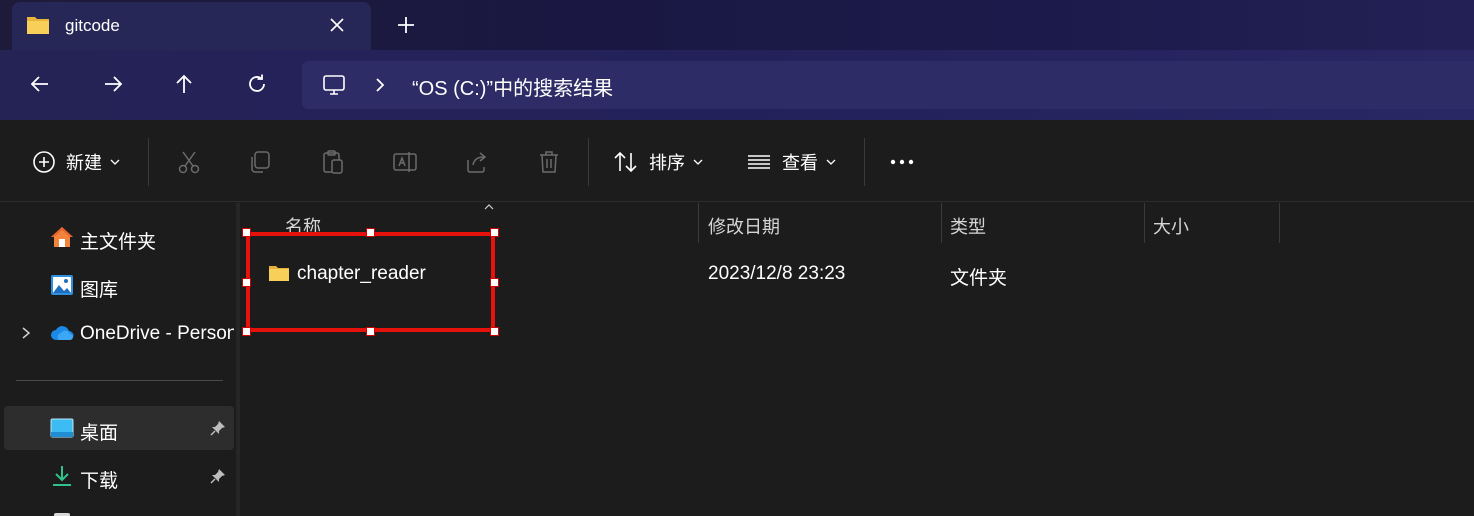 Image resolution: width=1474 pixels, height=516 pixels. What do you see at coordinates (337, 25) in the screenshot?
I see `close-icon` at bounding box center [337, 25].